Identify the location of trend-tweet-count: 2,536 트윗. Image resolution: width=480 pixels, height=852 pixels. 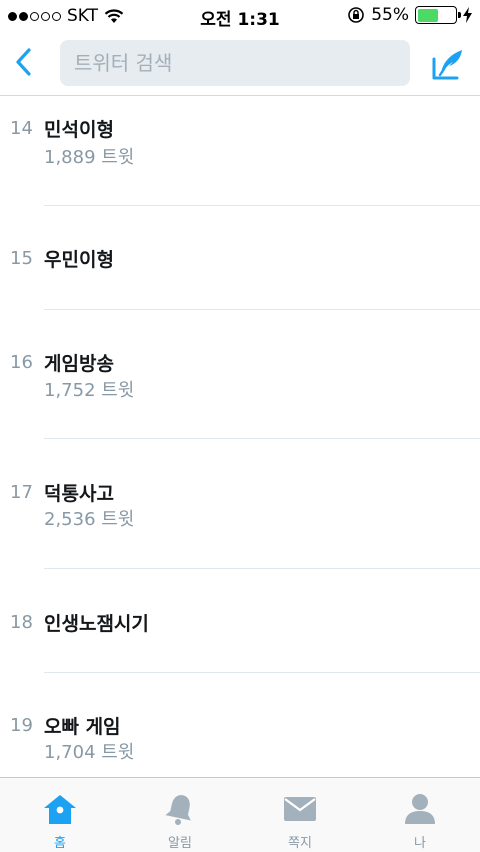
(89, 519).